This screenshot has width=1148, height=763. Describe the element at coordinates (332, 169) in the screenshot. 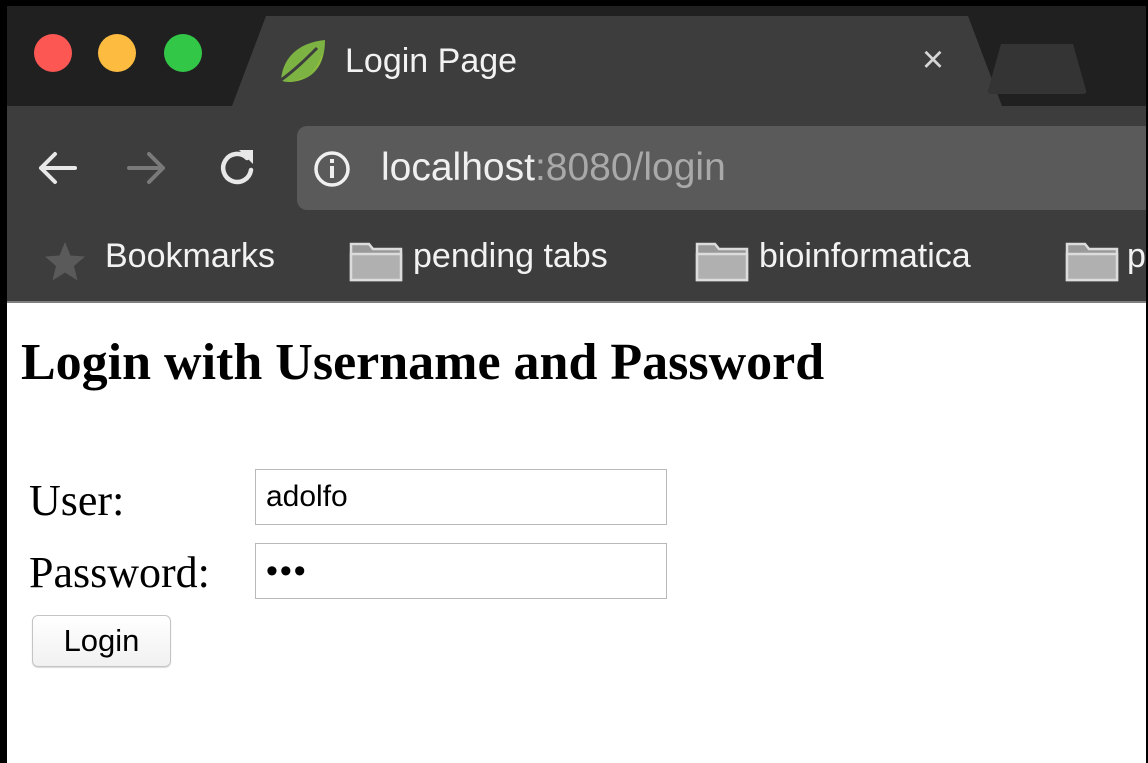

I see `info-icon` at that location.